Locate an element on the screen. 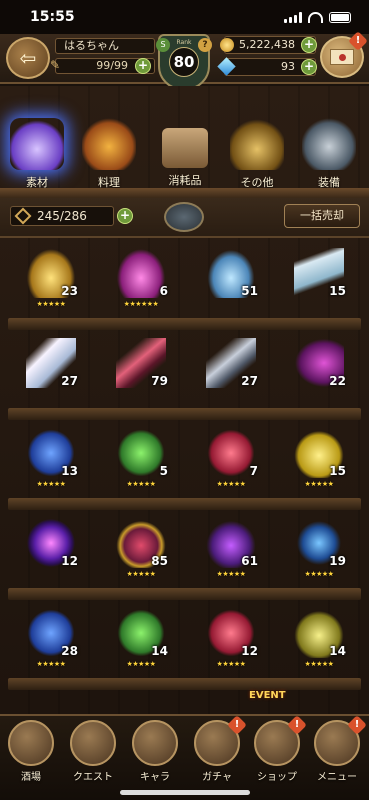 The width and height of the screenshot is (369, 800). nav-characters: キャラ is located at coordinates (155, 751).